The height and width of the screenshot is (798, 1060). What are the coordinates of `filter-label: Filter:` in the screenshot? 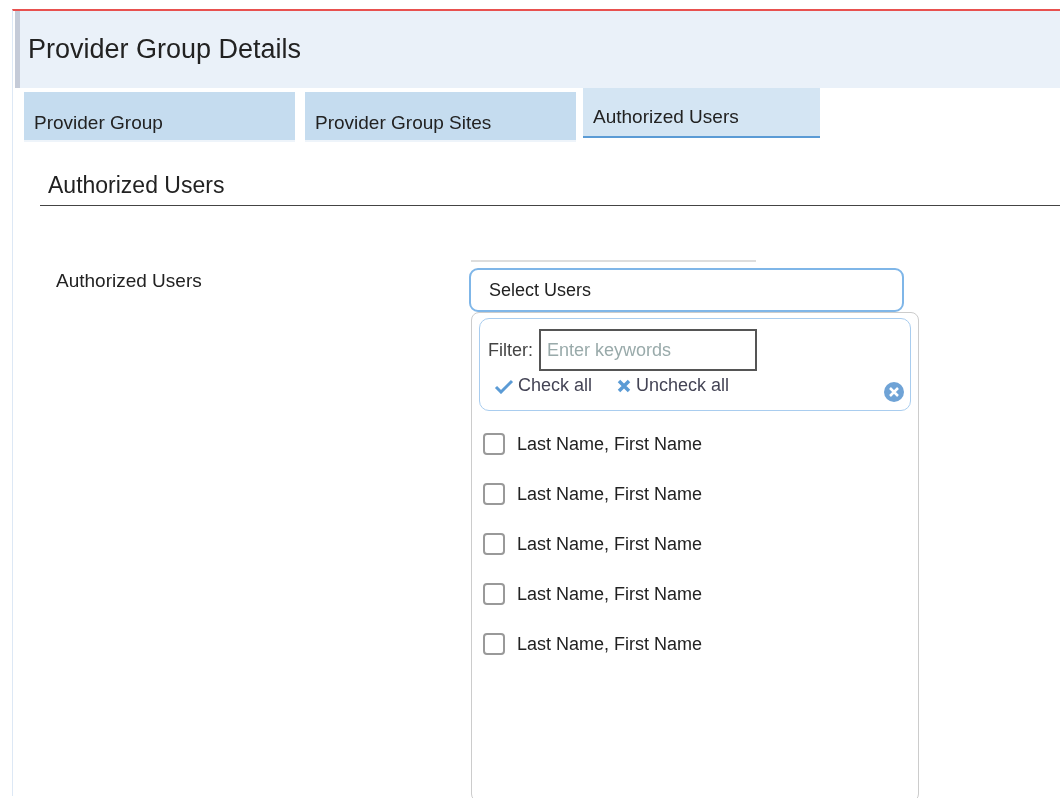 It's located at (510, 350).